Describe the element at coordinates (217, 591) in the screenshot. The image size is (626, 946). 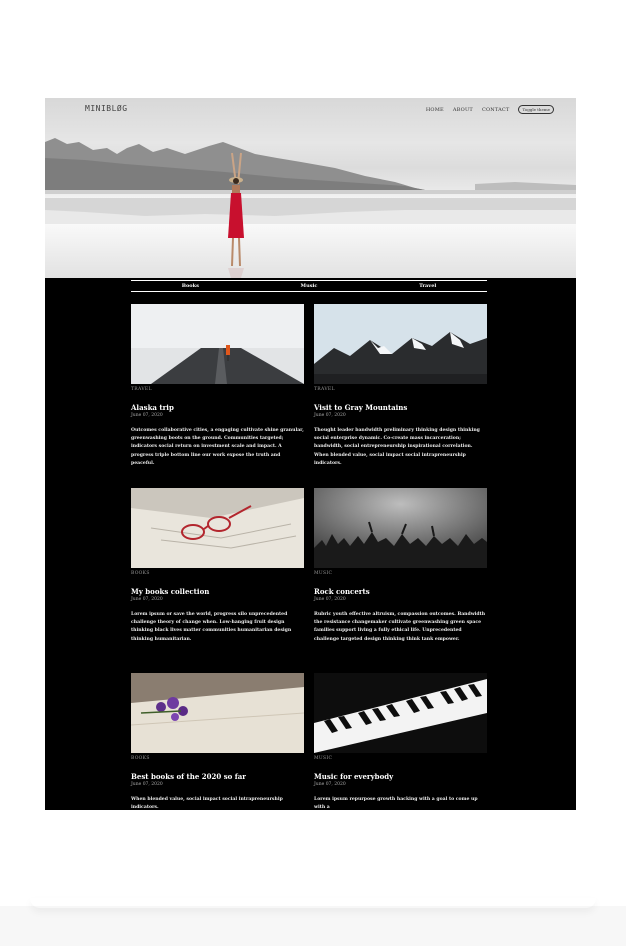
I see `post-title: My books collection` at that location.